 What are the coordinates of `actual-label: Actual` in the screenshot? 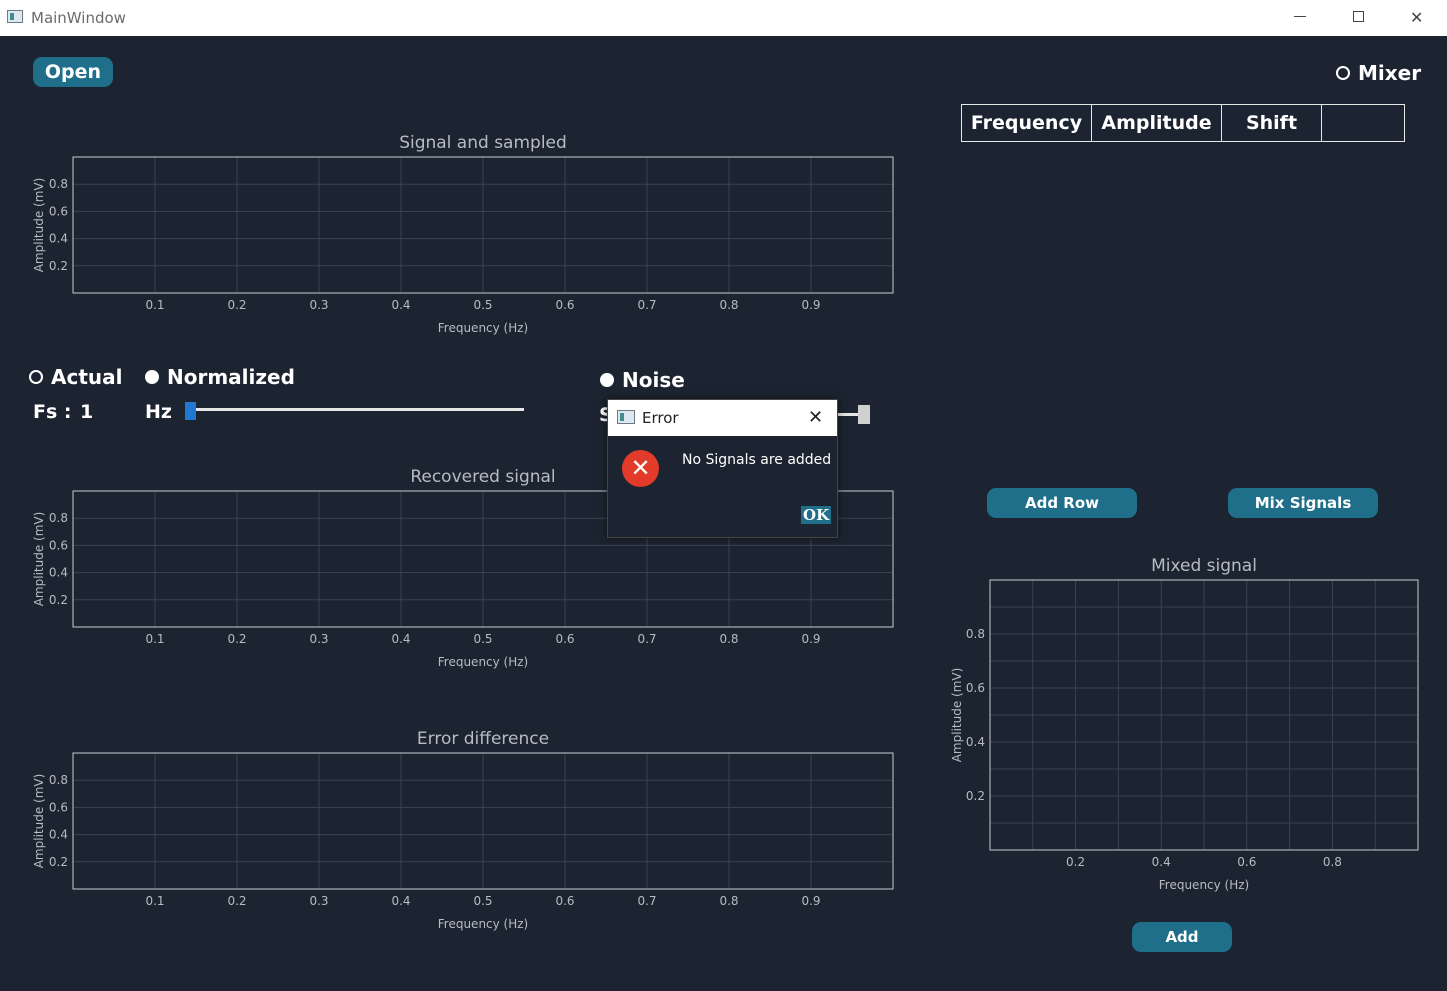 It's located at (87, 377).